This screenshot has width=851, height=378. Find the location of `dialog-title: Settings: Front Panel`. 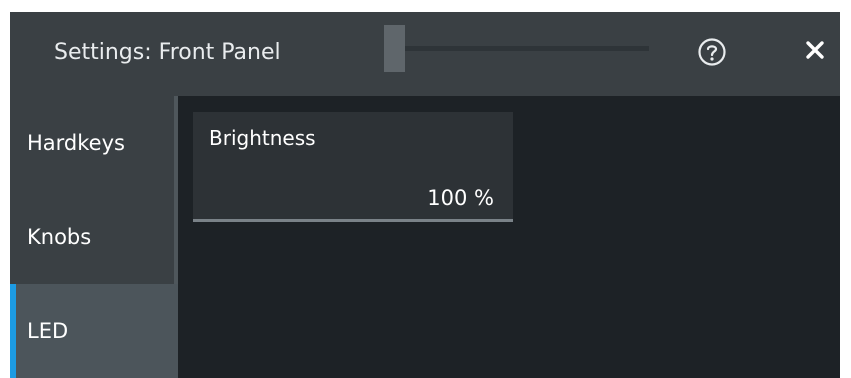

dialog-title: Settings: Front Panel is located at coordinates (167, 52).